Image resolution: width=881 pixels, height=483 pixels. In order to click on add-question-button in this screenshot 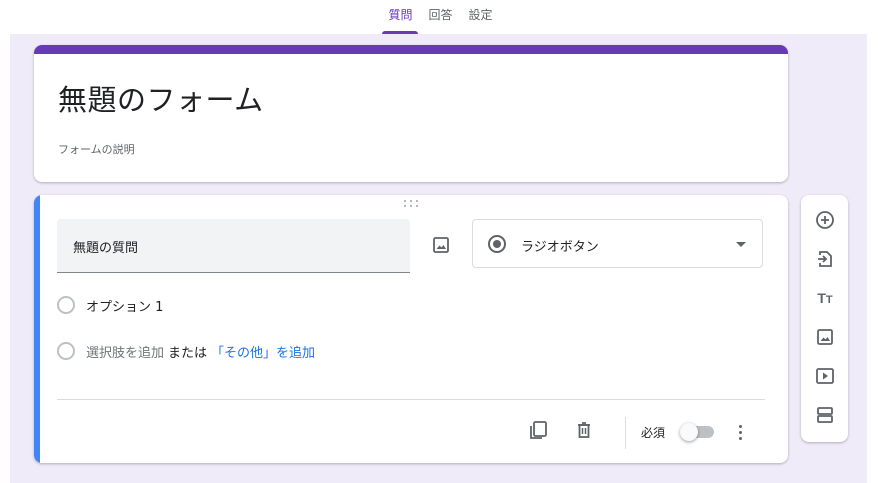, I will do `click(825, 220)`.